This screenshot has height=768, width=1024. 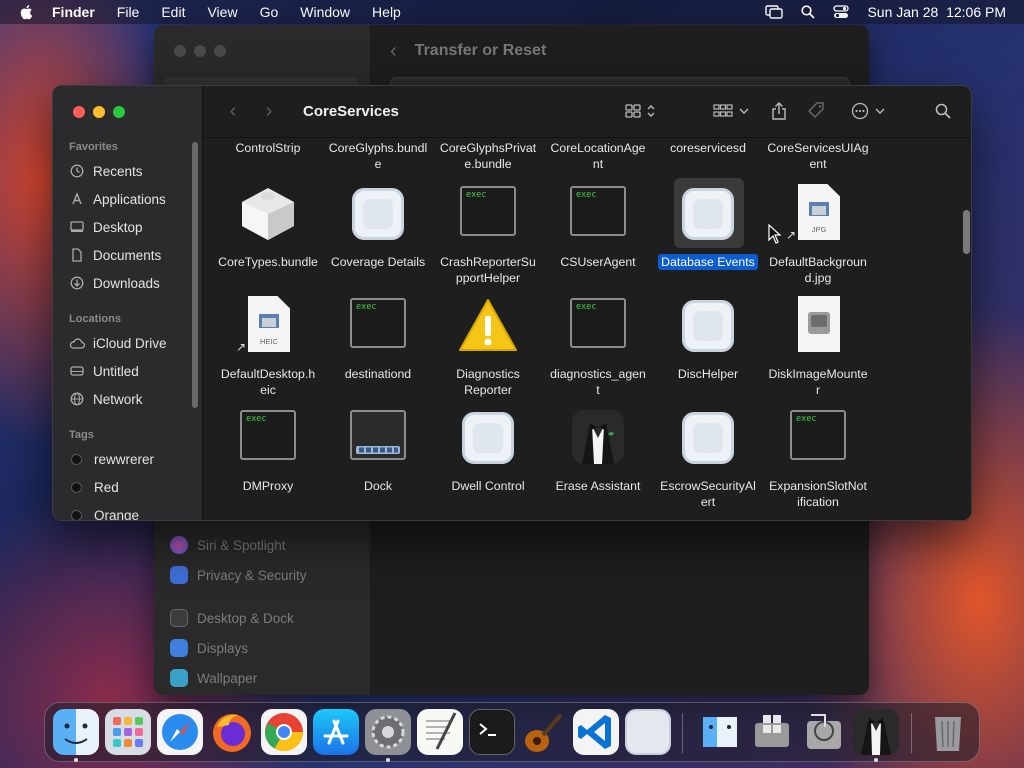 What do you see at coordinates (116, 371) in the screenshot?
I see `sidebar-item-label: Untitled` at bounding box center [116, 371].